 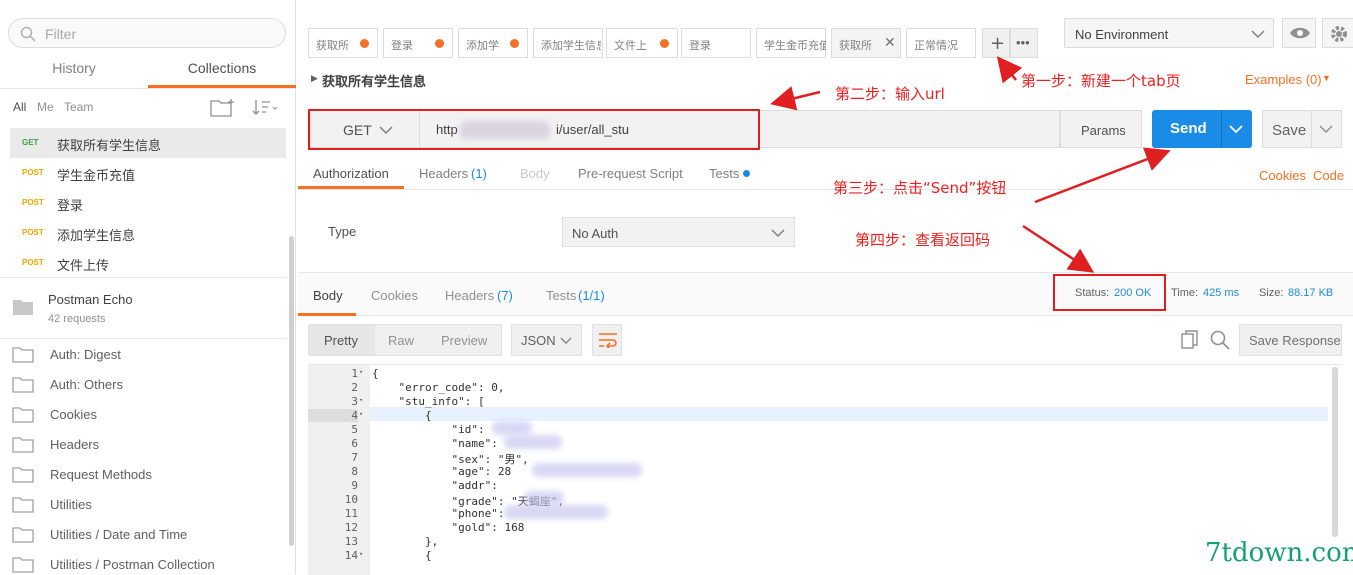 I want to click on arrow-step4, so click(x=1058, y=248).